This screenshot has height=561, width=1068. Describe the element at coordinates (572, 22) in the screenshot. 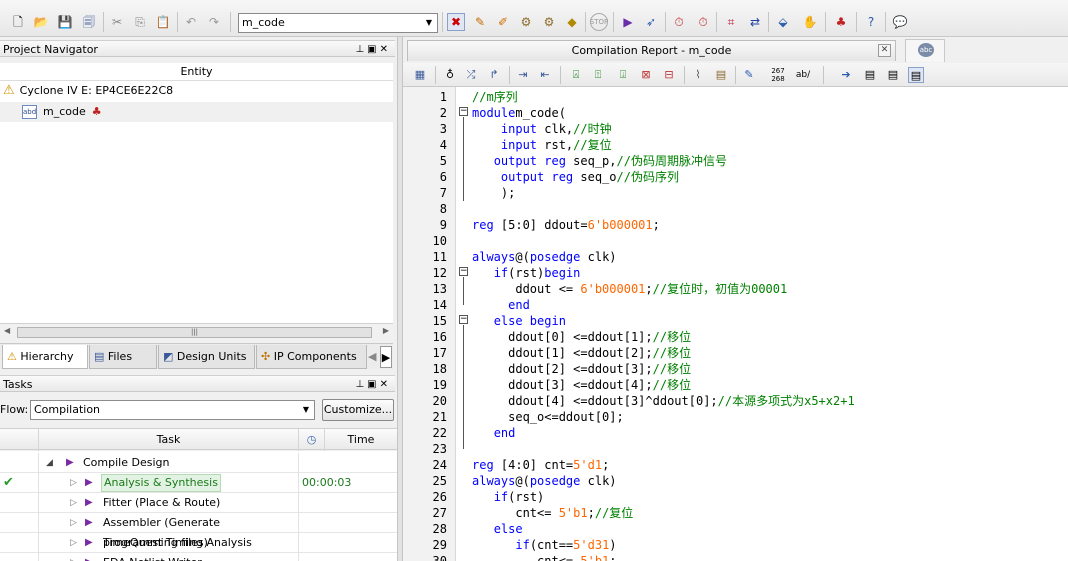

I see `logic-lock-icon: ◆` at that location.